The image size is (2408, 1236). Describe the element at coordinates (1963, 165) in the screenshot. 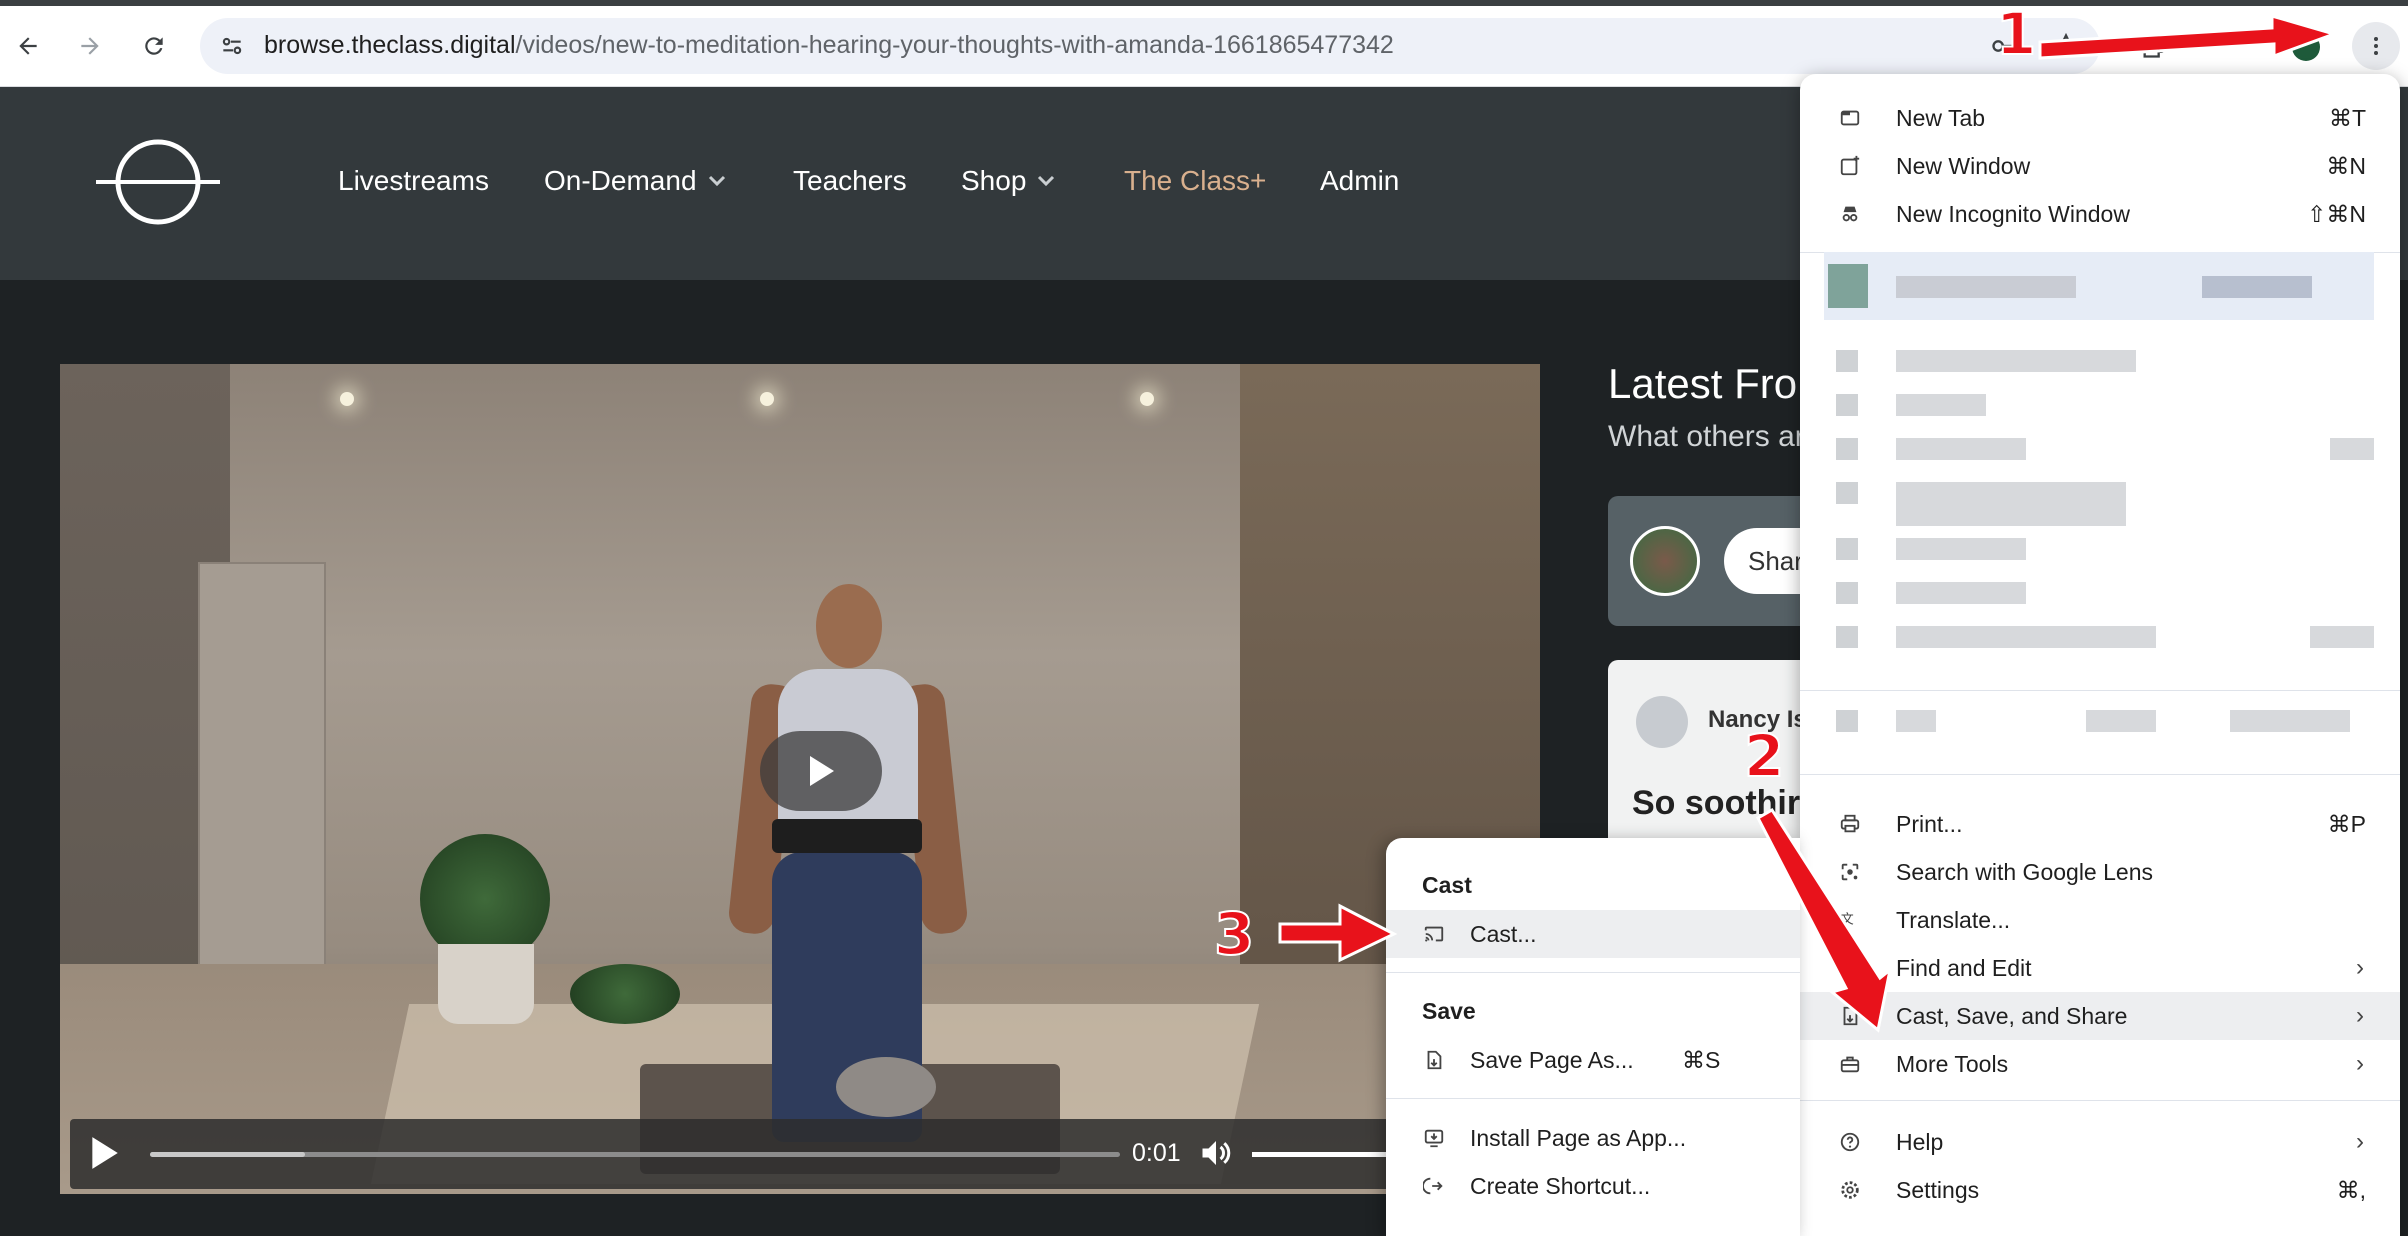

I see `menu-item-label: New Window` at that location.